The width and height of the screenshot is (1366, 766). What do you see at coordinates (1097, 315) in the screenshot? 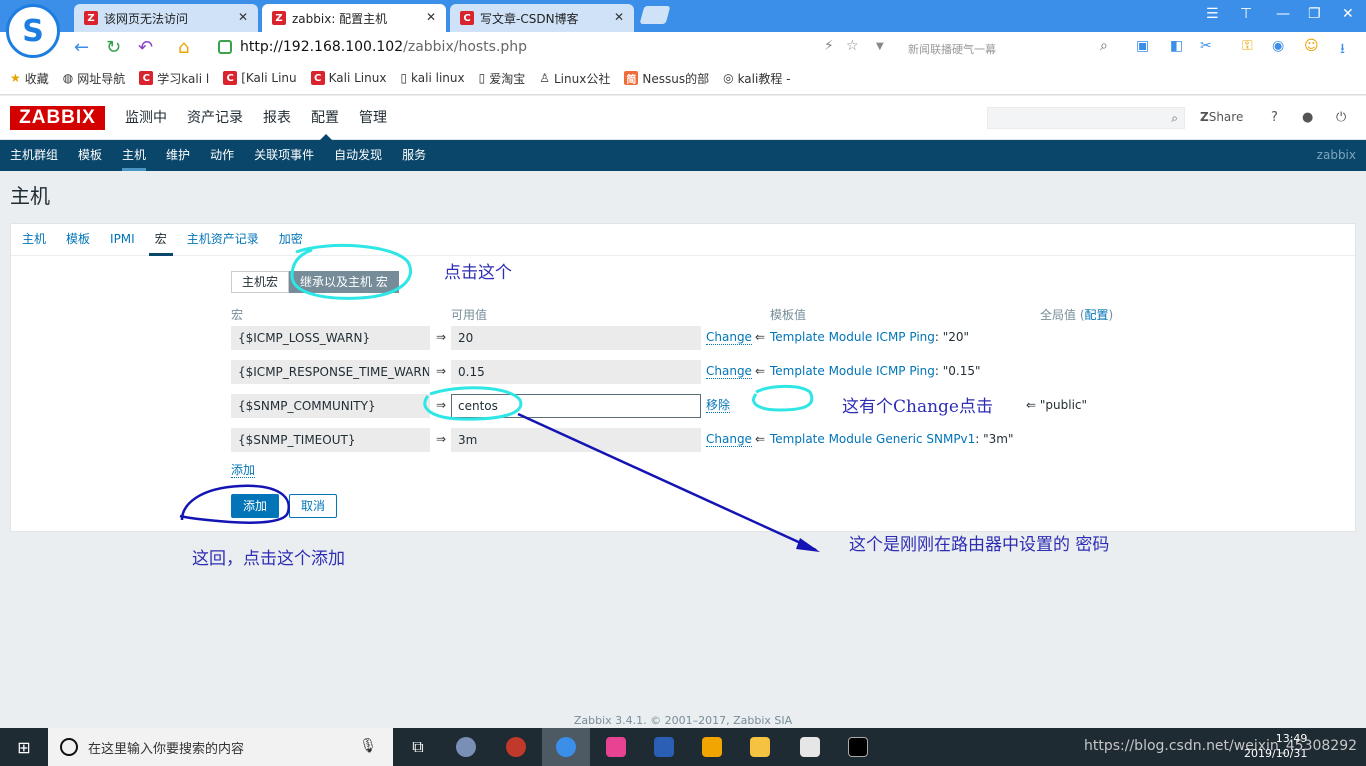
I see `global-config-link: 配置` at bounding box center [1097, 315].